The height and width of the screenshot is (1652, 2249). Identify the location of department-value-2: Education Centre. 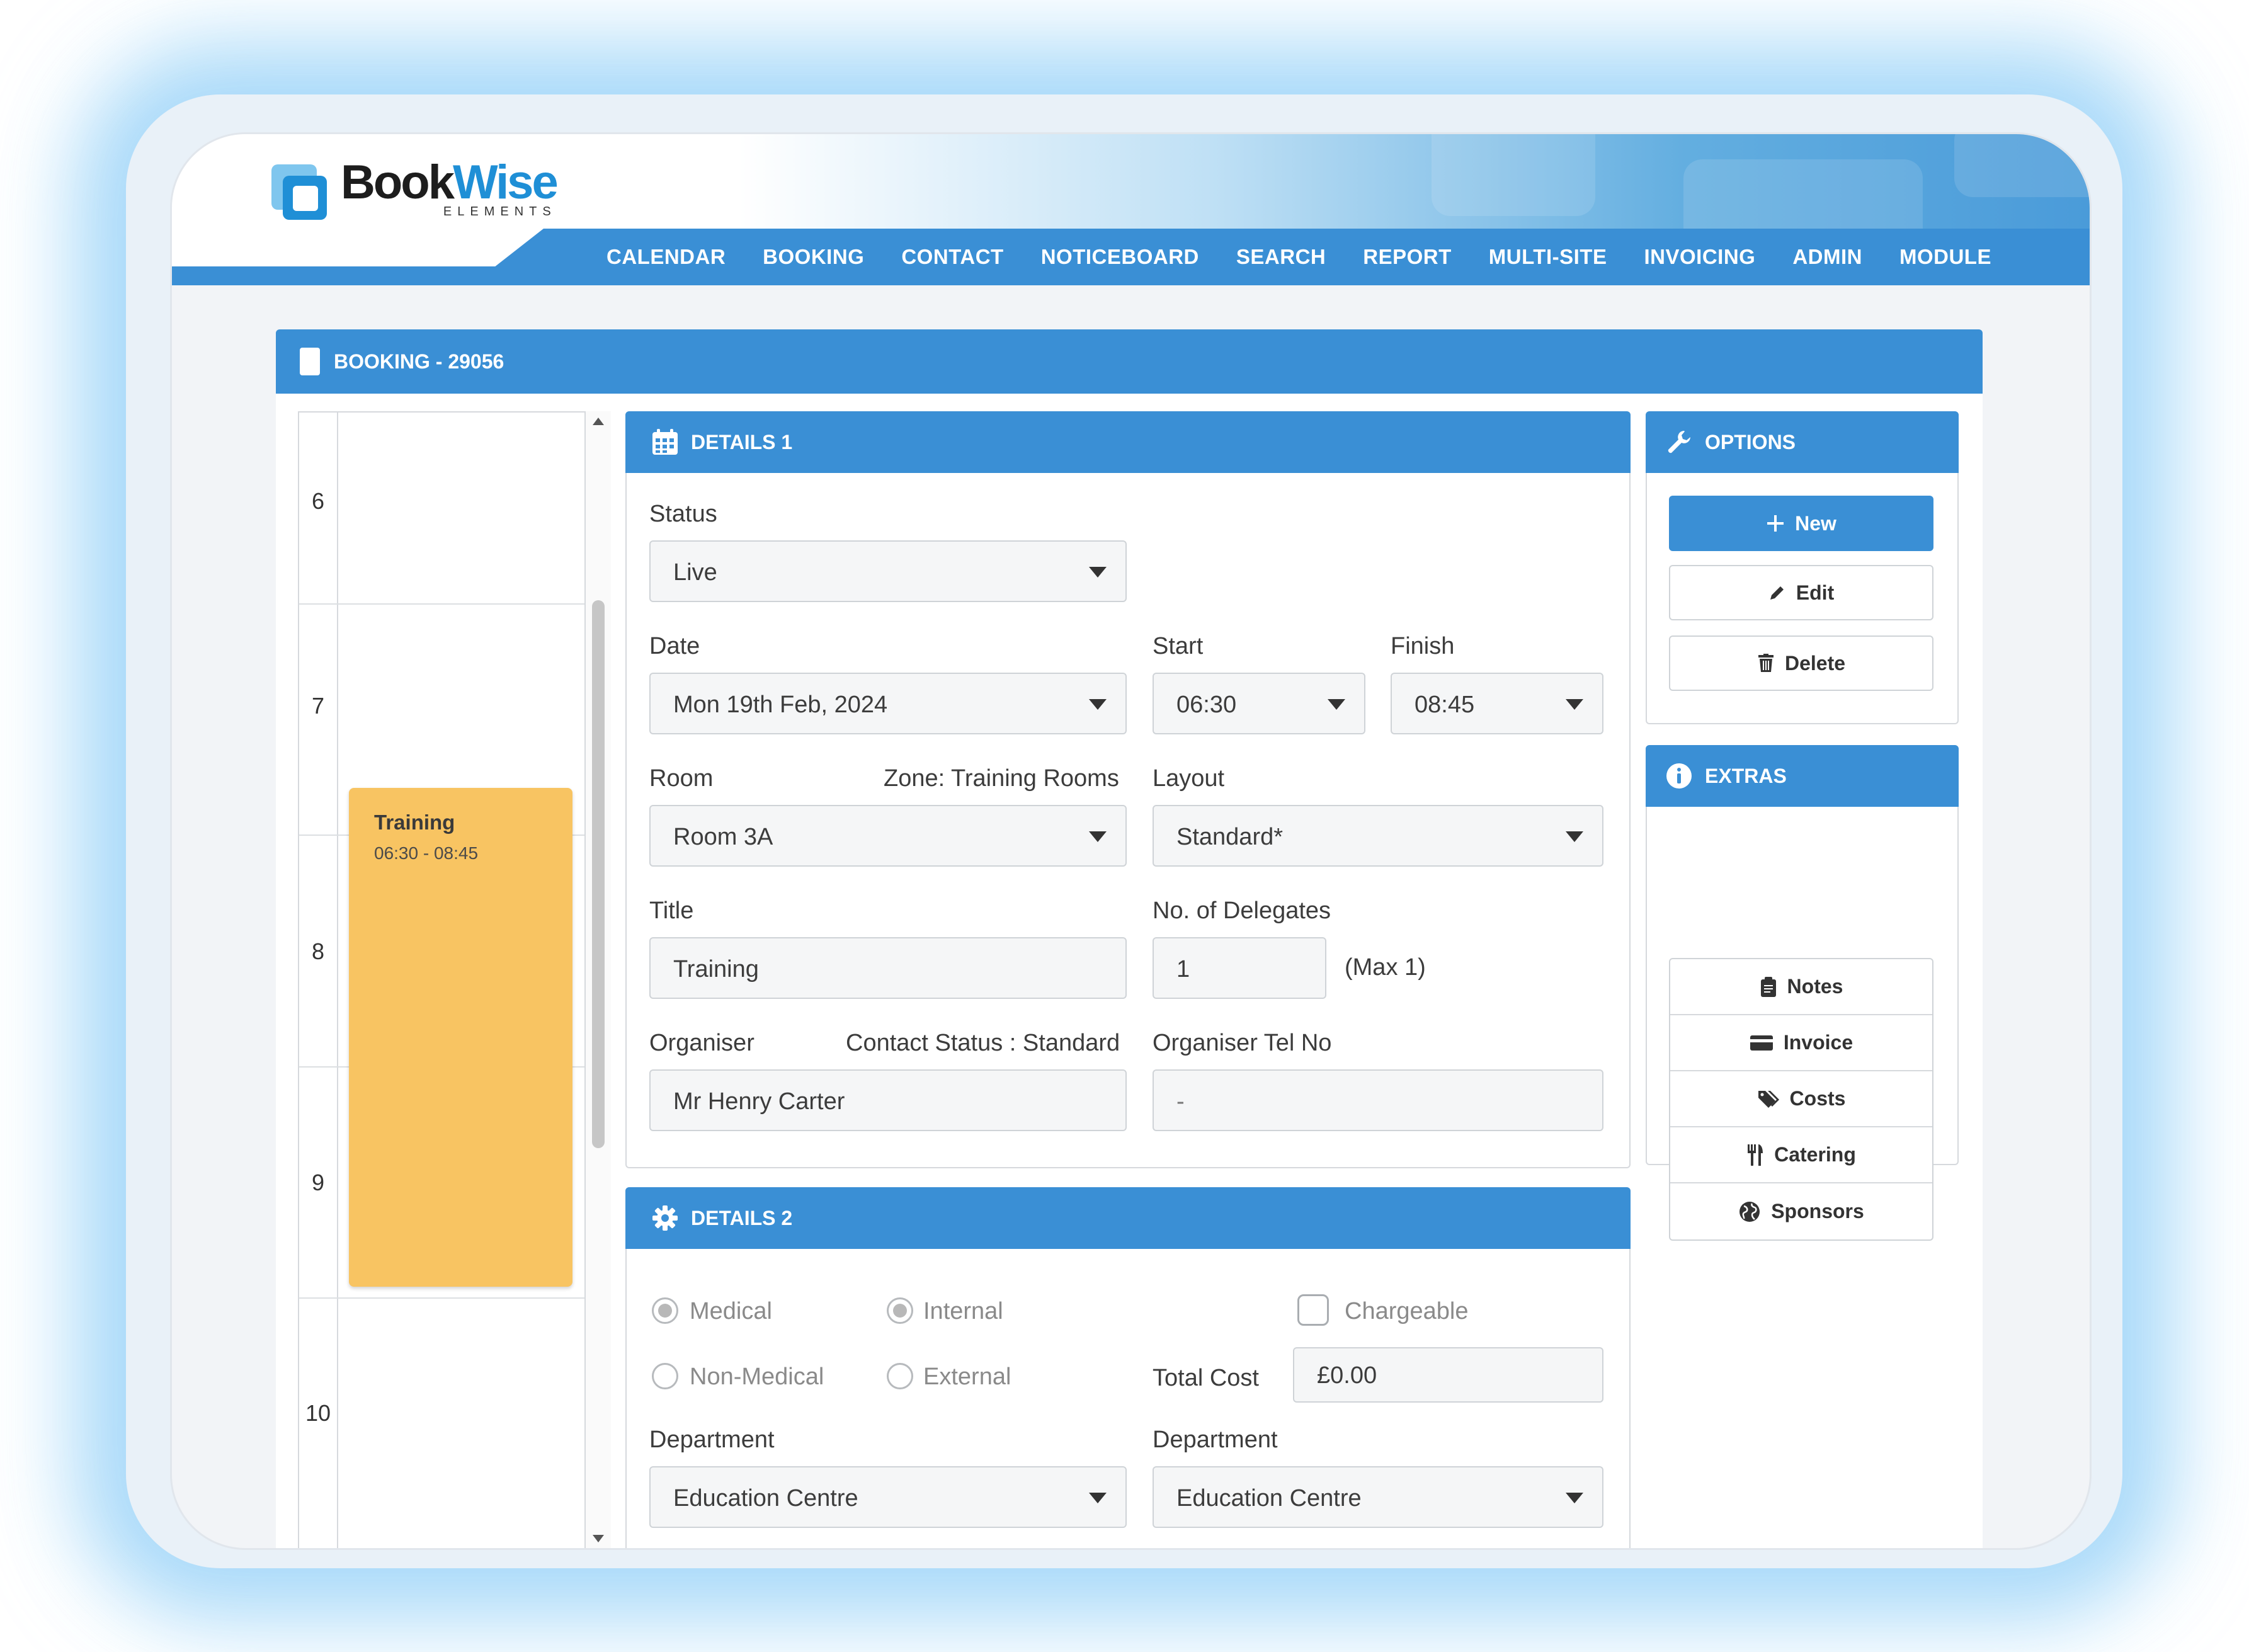
(1269, 1499).